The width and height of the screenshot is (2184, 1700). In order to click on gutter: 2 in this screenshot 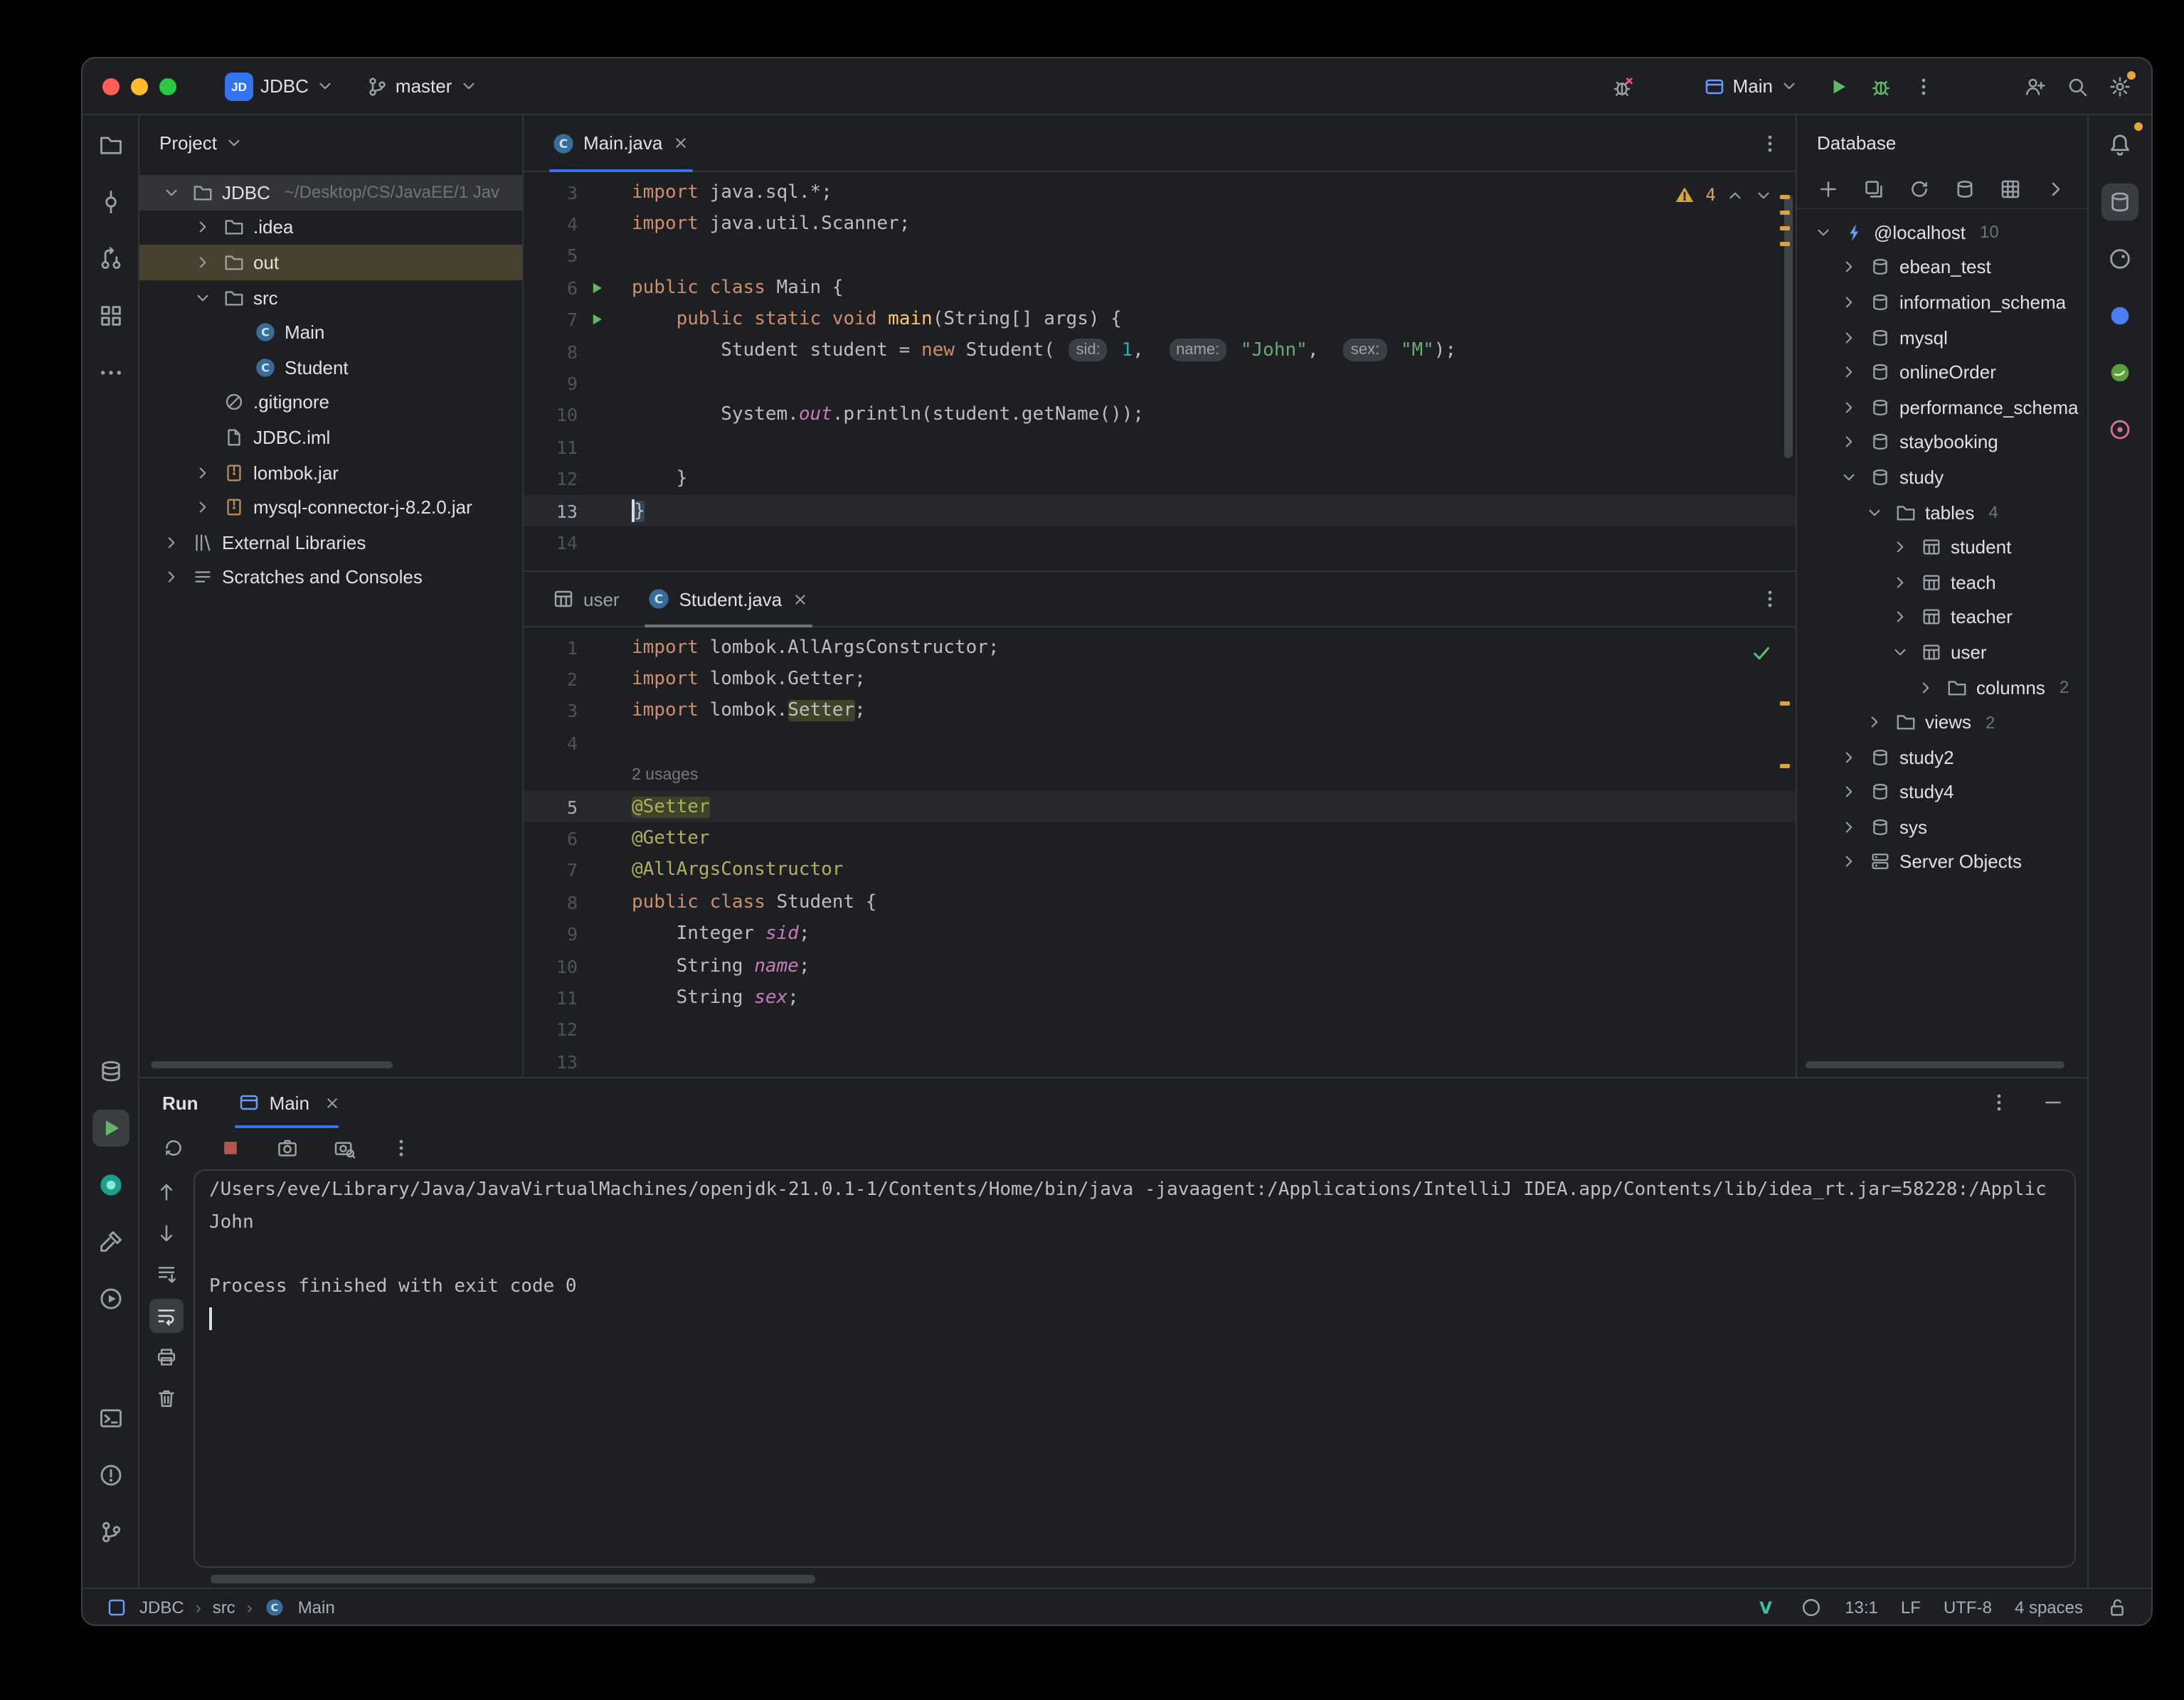, I will do `click(578, 680)`.